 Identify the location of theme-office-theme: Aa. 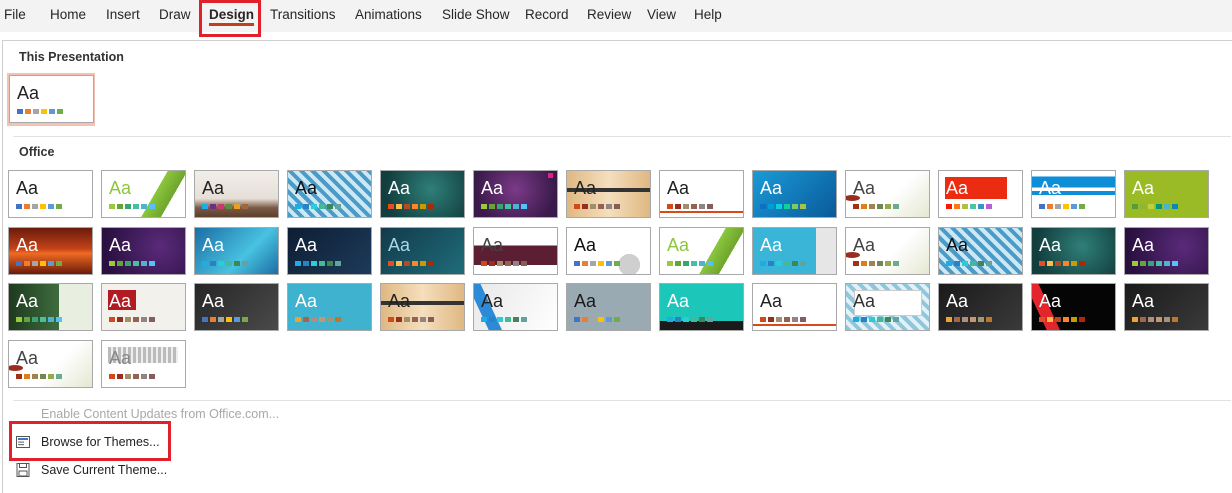
(50, 194).